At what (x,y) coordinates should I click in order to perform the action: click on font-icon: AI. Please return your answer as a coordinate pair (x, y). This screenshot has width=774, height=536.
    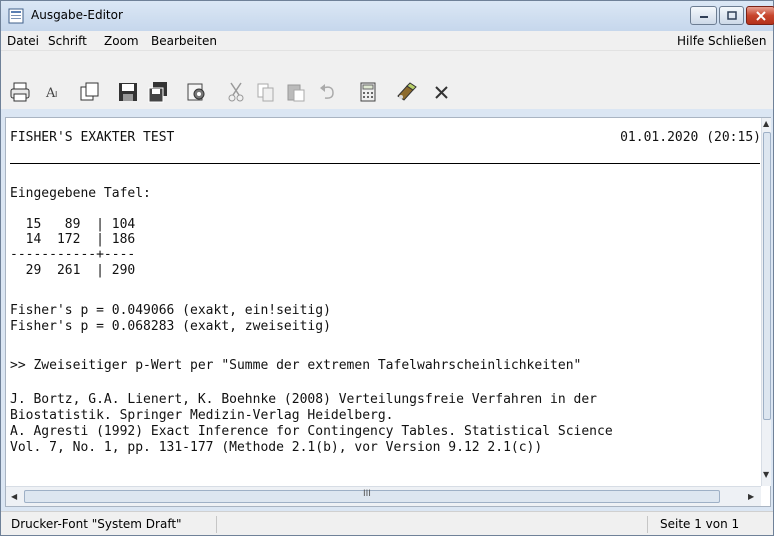
    Looking at the image, I should click on (54, 92).